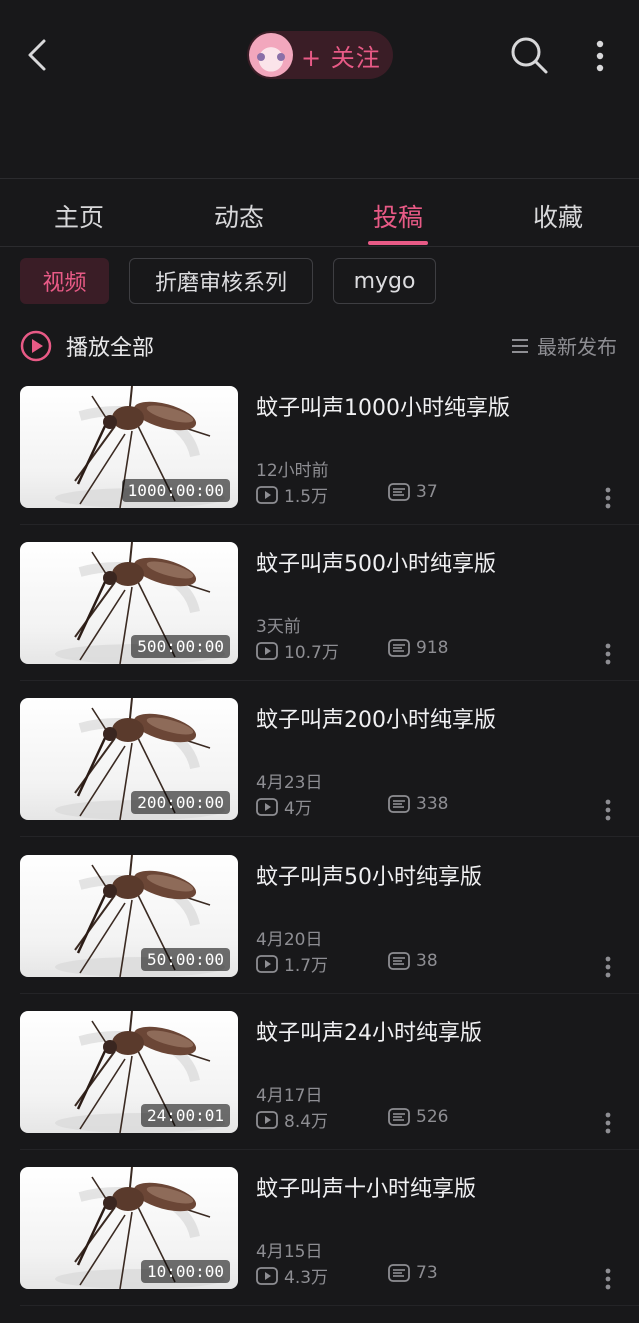 This screenshot has height=1323, width=639. What do you see at coordinates (398, 243) in the screenshot?
I see `active-tab-indicator` at bounding box center [398, 243].